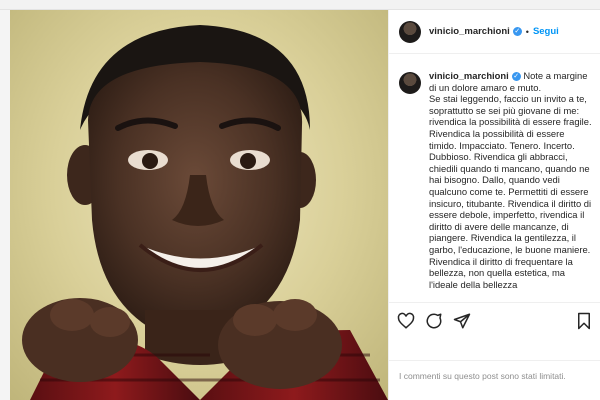 This screenshot has height=400, width=600. I want to click on save-button, so click(584, 321).